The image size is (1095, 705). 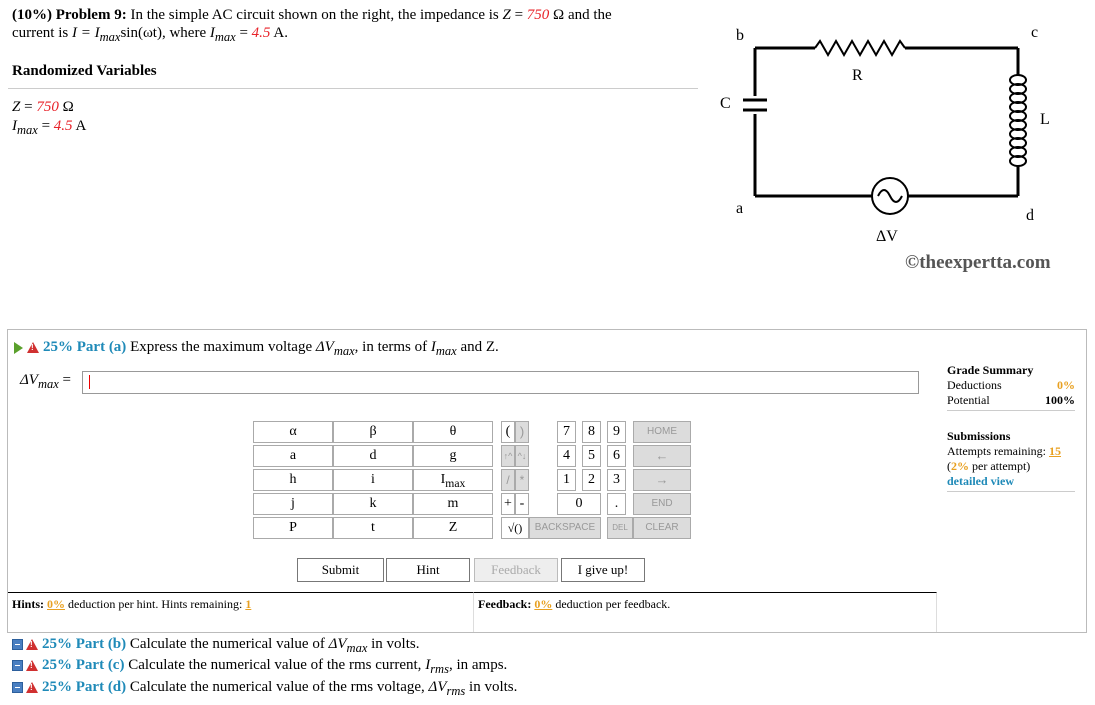 I want to click on key-8: 8, so click(x=591, y=432).